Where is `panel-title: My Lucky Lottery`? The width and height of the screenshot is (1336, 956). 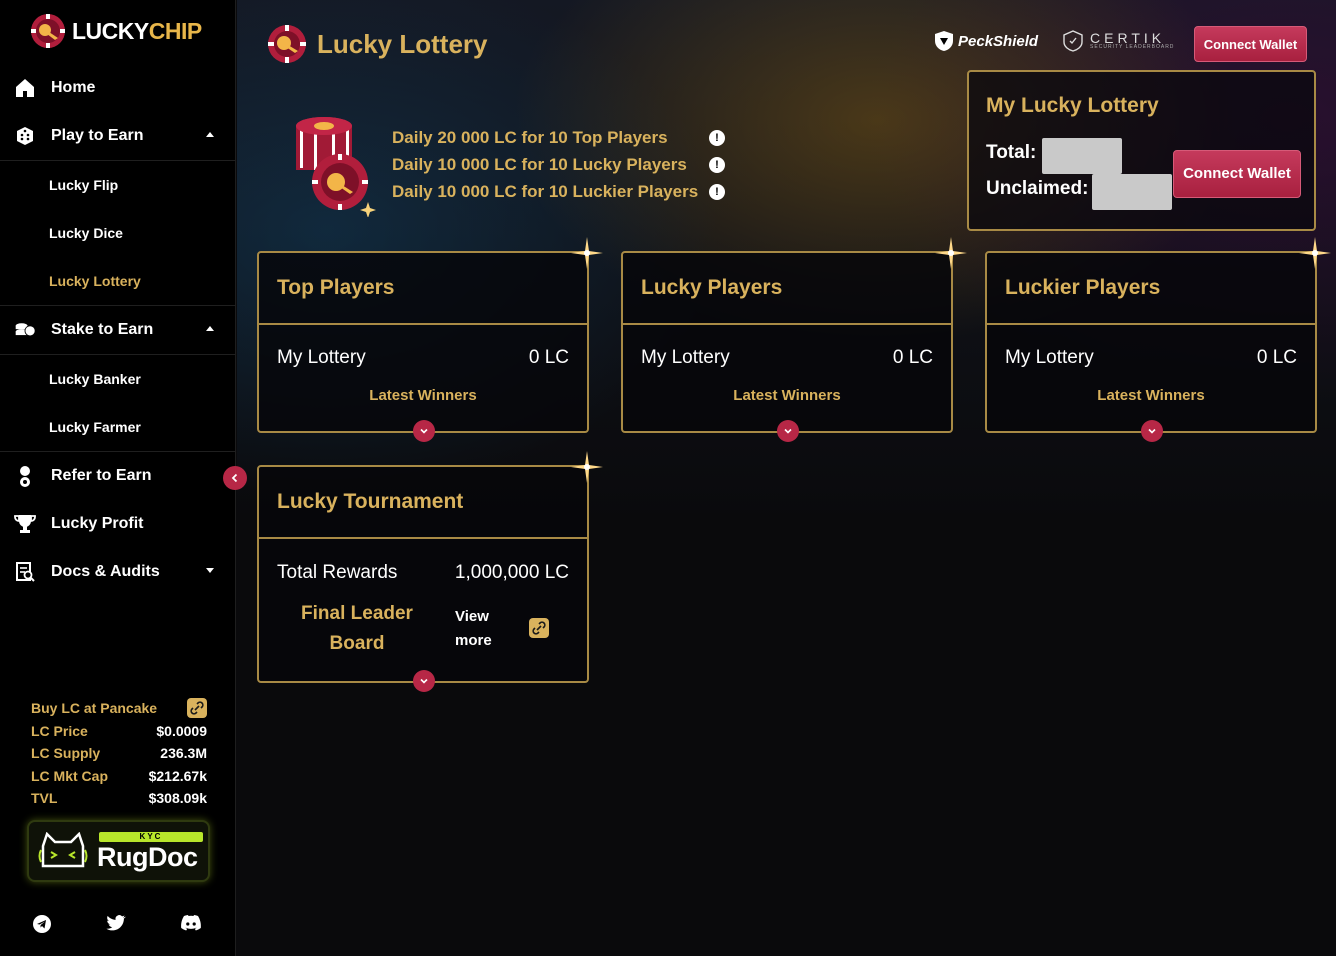
panel-title: My Lucky Lottery is located at coordinates (1072, 105).